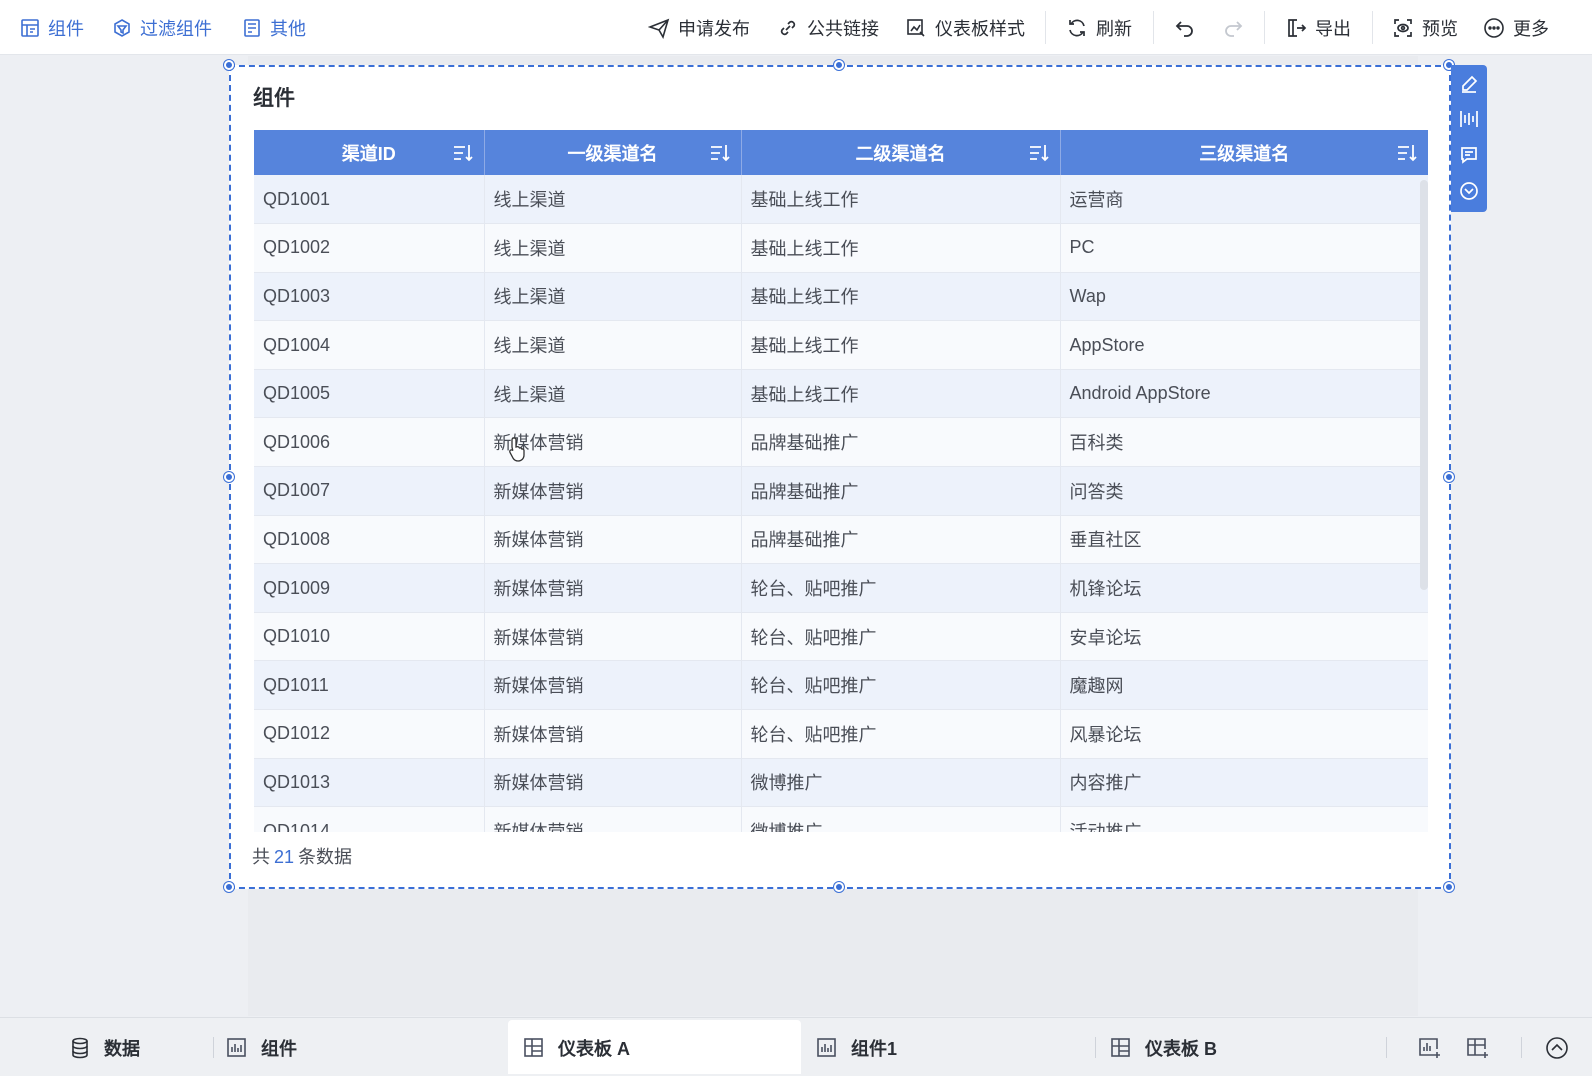 The height and width of the screenshot is (1076, 1592). What do you see at coordinates (1244, 248) in the screenshot?
I see `table-cell: PC` at bounding box center [1244, 248].